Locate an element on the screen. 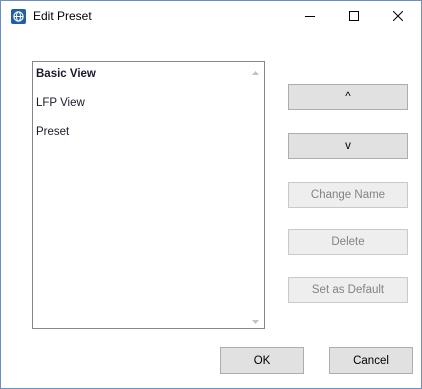 This screenshot has height=389, width=422. maximize-icon is located at coordinates (354, 16).